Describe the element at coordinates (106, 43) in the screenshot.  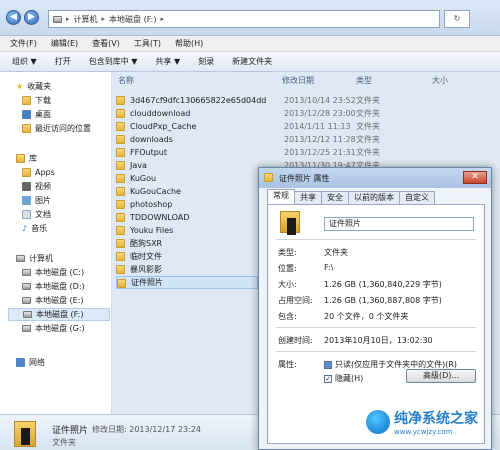
I see `menu-view: 查看(V)` at that location.